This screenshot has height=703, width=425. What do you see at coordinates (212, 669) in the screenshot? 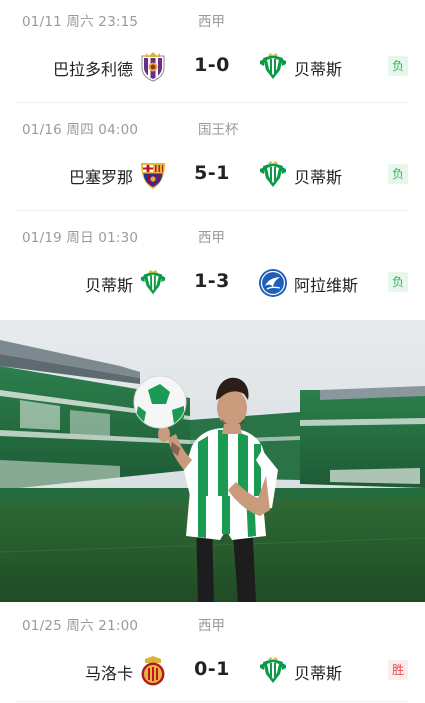
I see `match-score: 0-1` at bounding box center [212, 669].